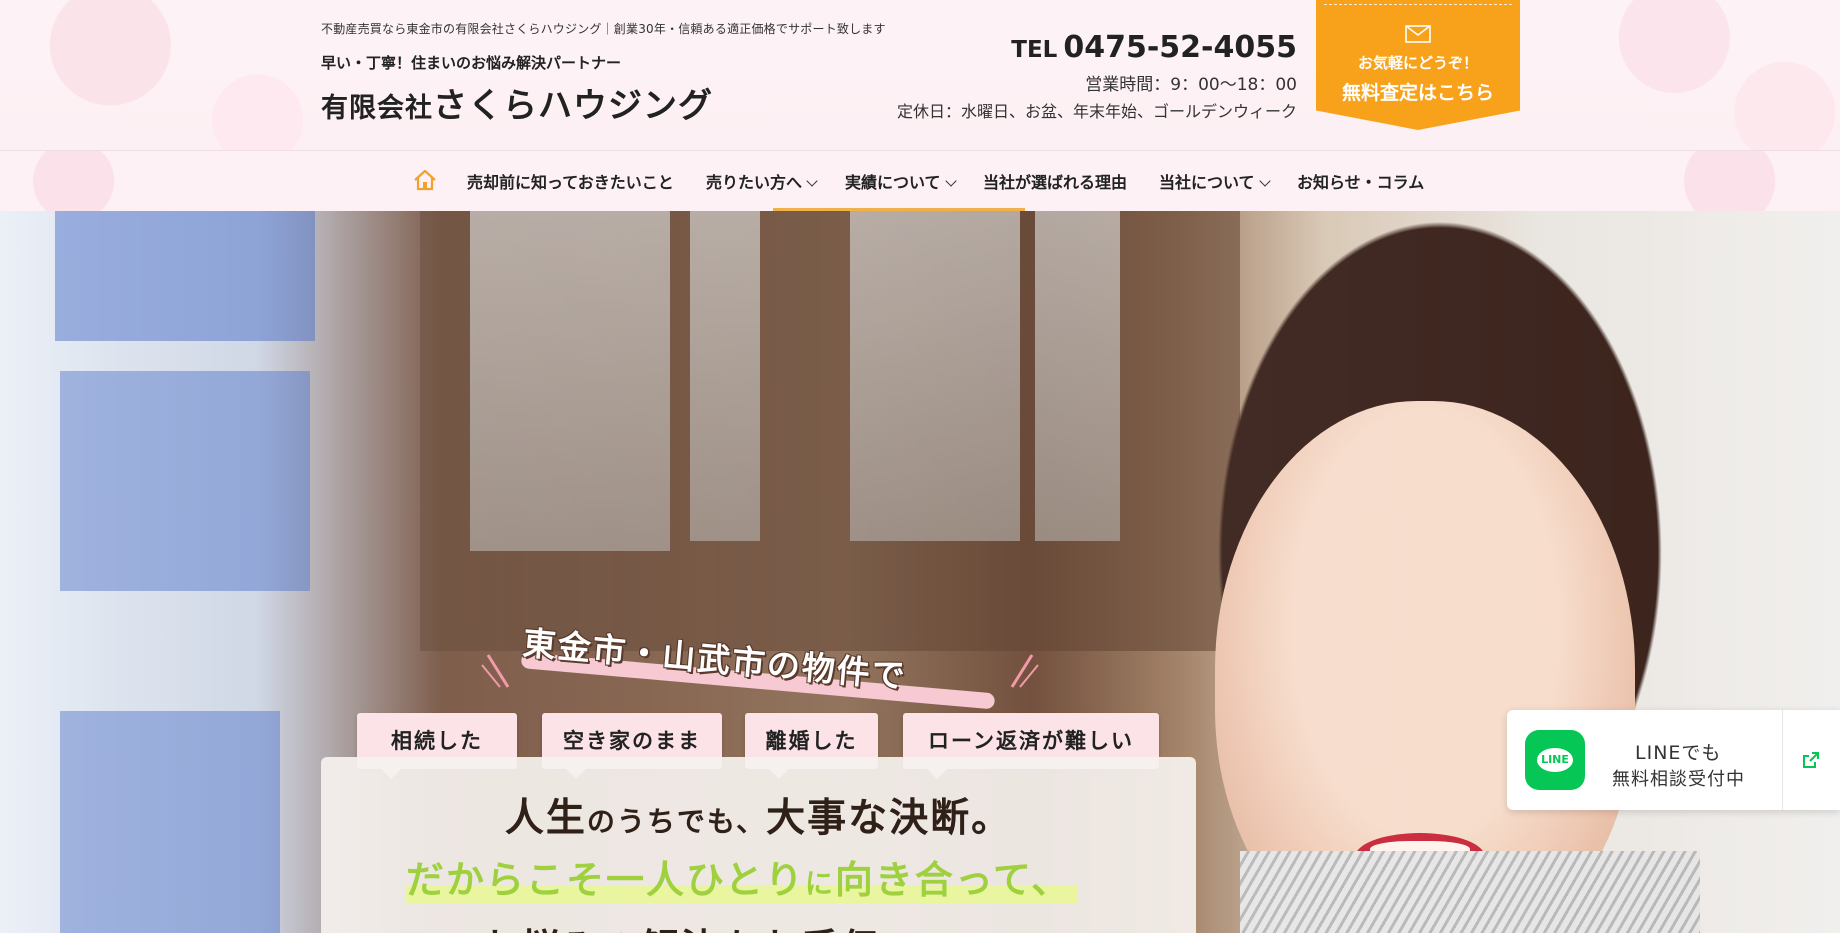  I want to click on home-icon, so click(425, 180).